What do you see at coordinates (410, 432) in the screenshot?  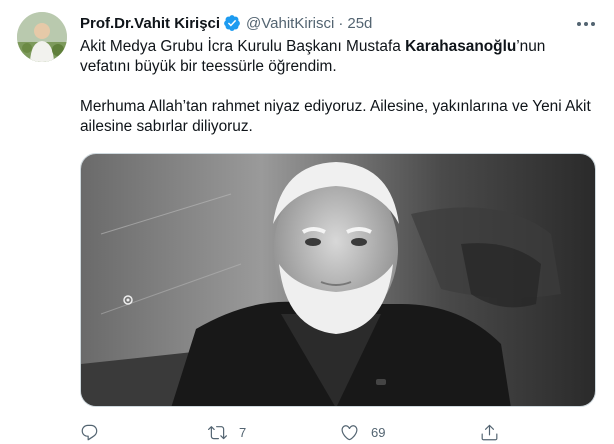 I see `like-button: 69` at bounding box center [410, 432].